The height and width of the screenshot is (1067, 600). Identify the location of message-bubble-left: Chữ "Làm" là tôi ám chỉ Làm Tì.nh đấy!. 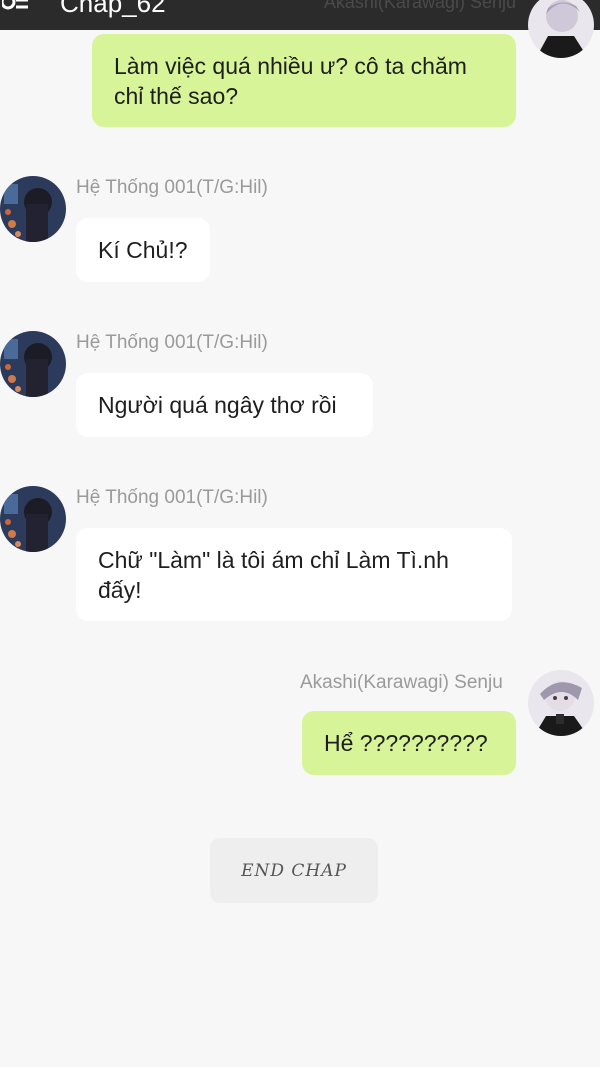
(294, 574).